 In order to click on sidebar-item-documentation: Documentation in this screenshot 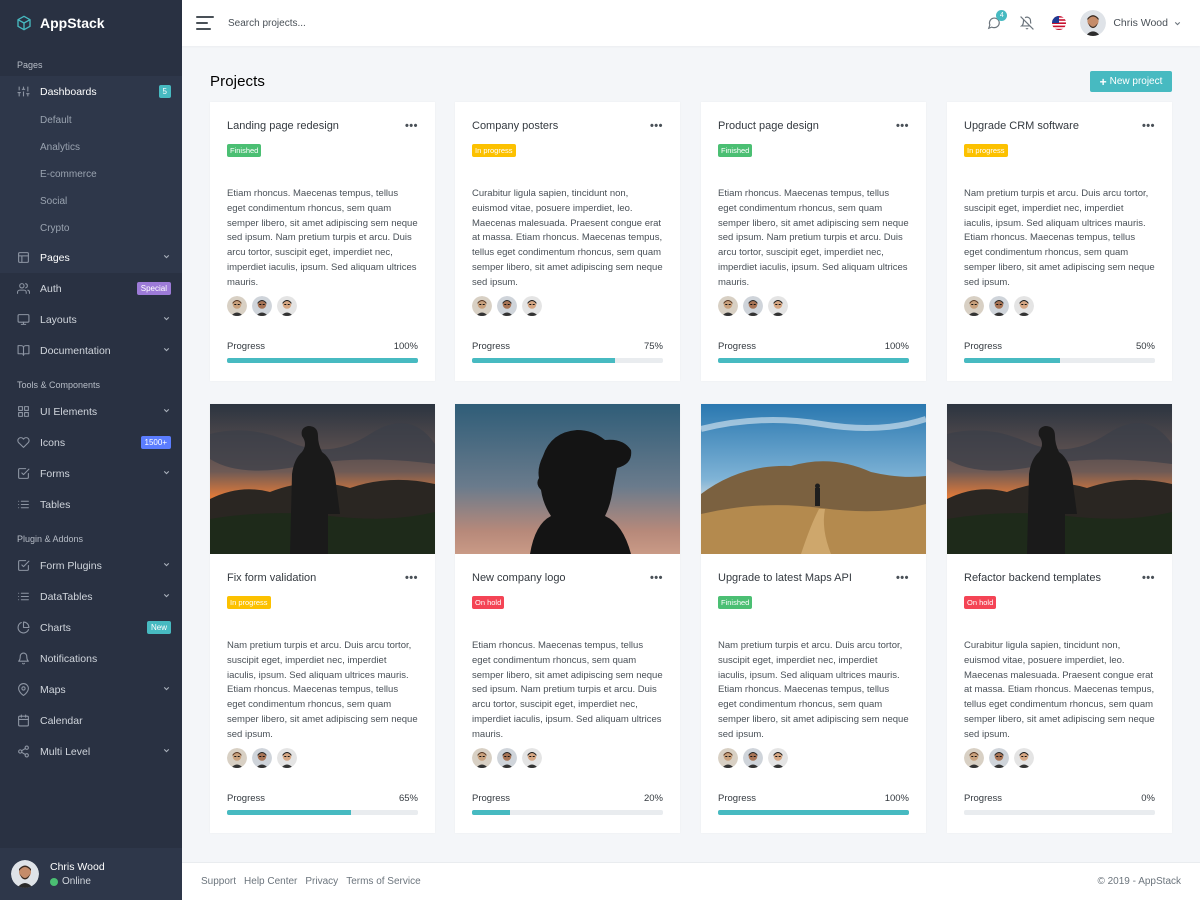, I will do `click(91, 350)`.